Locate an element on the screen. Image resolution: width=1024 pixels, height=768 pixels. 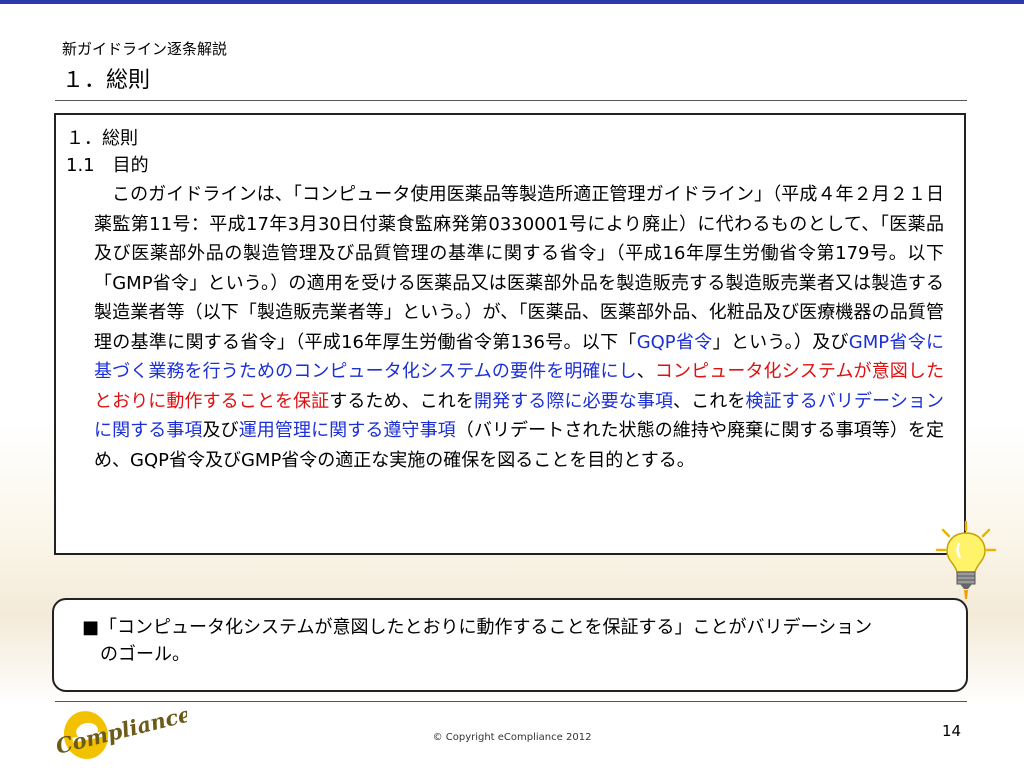
section-heading: １．総則 is located at coordinates (102, 138).